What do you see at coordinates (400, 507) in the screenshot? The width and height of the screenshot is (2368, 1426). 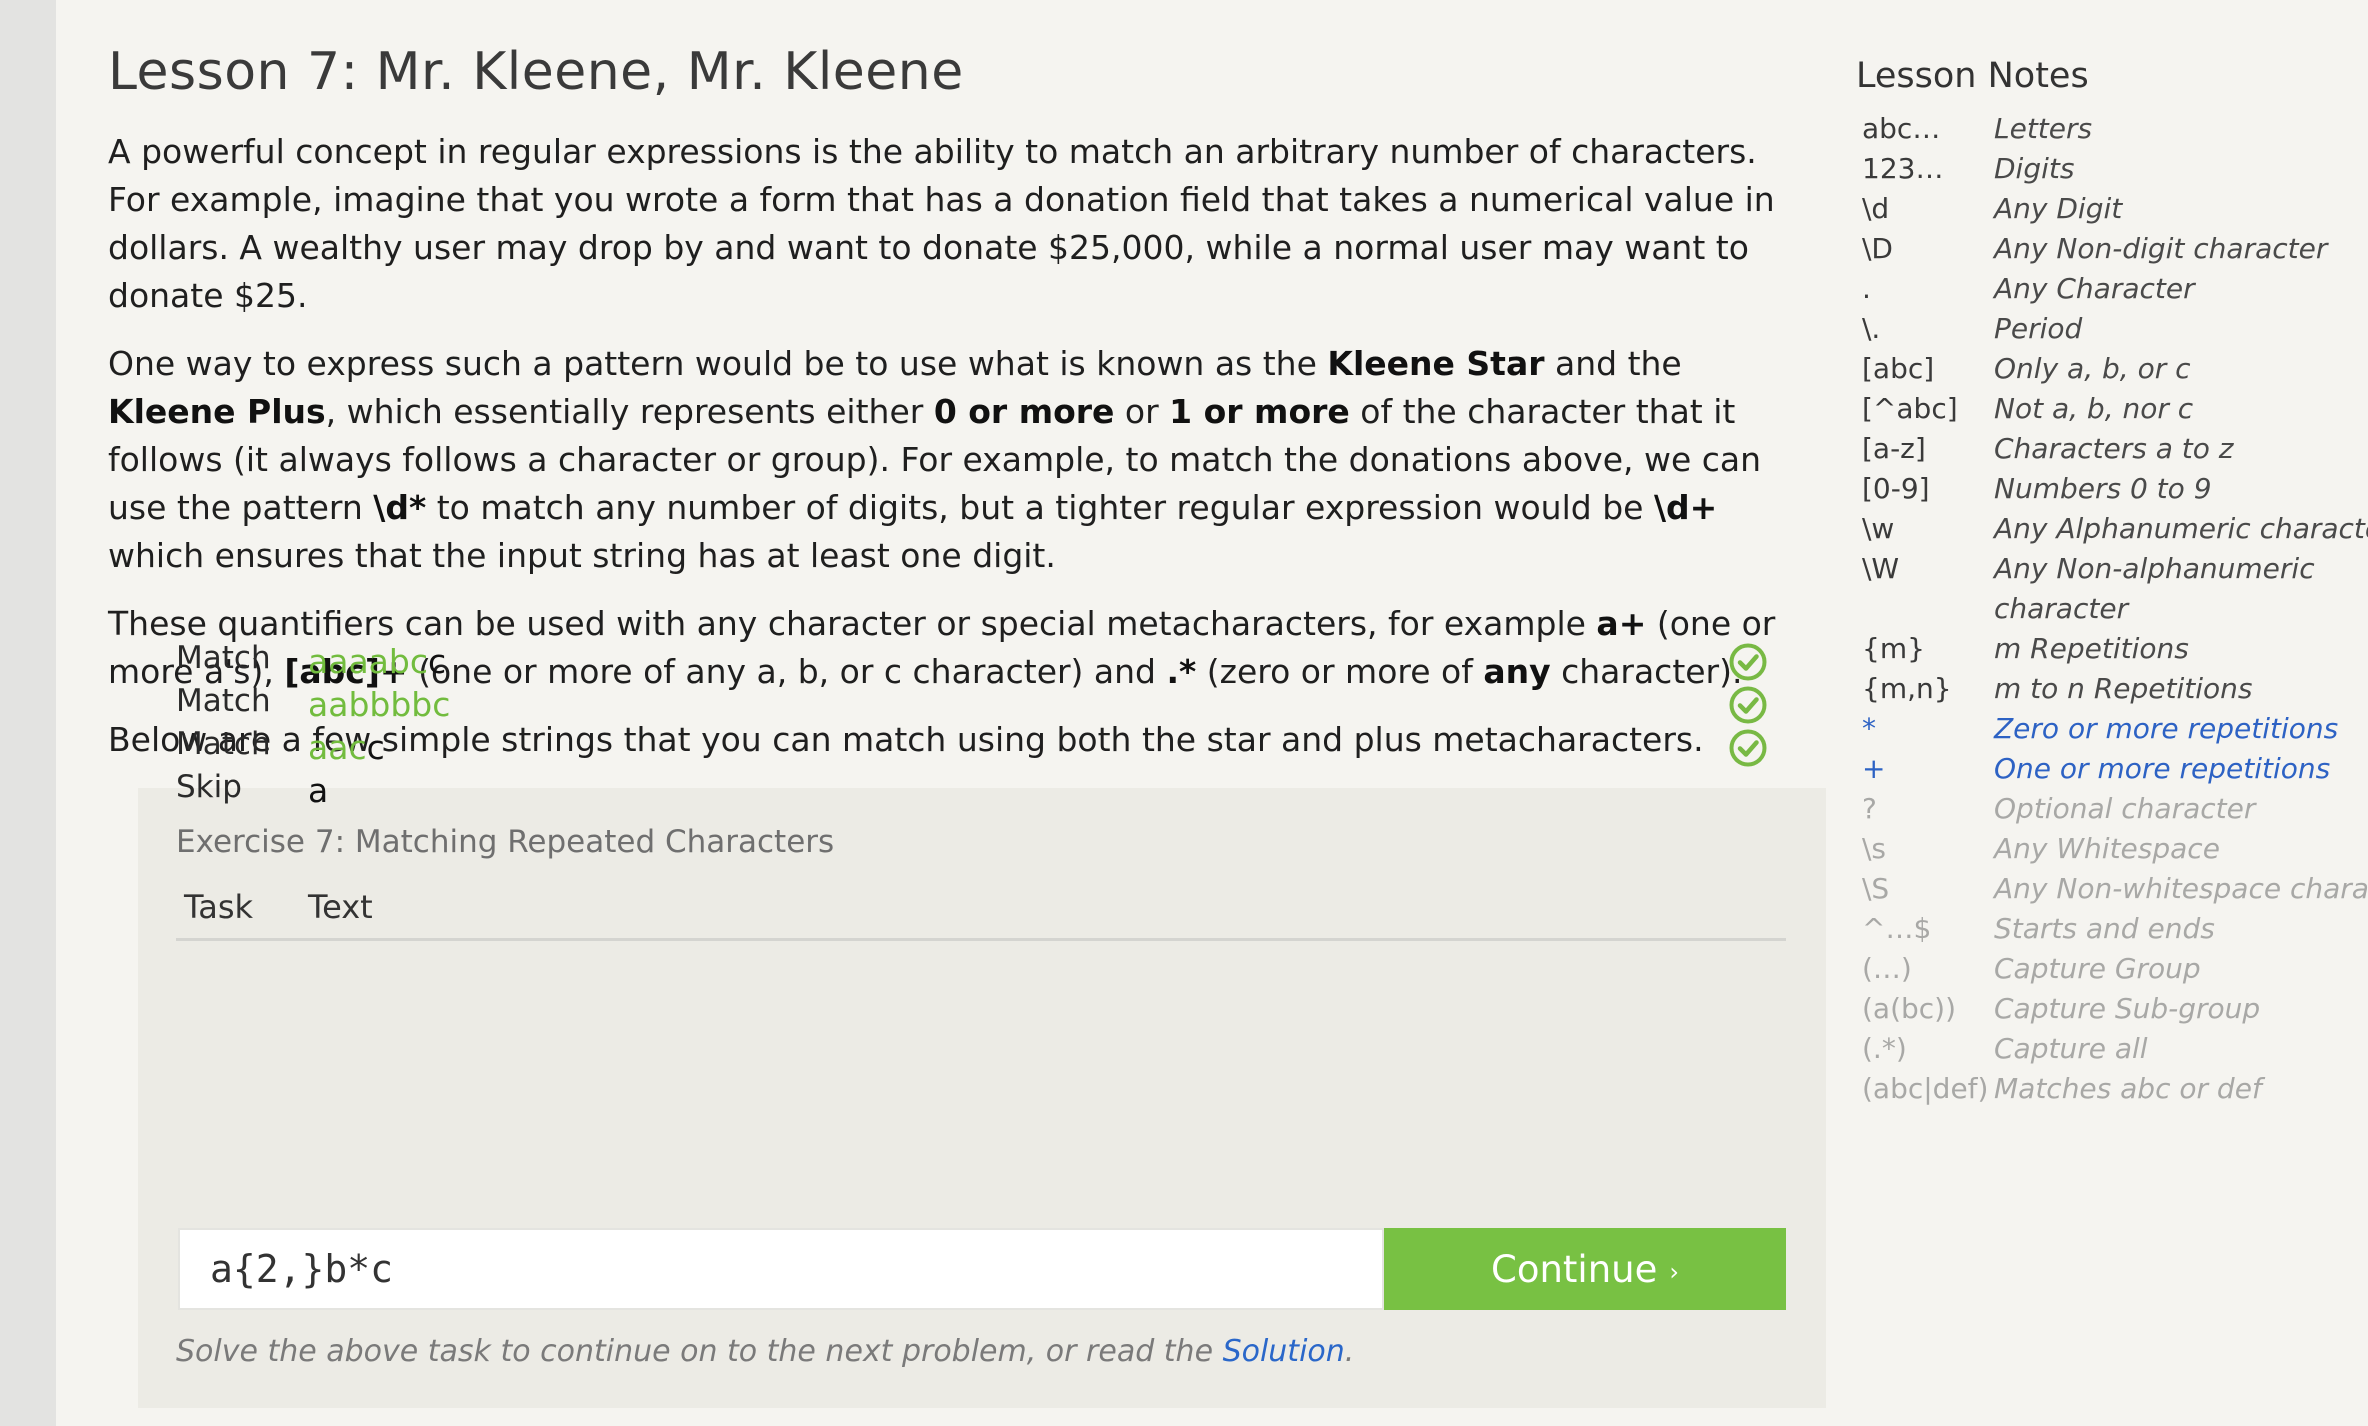 I see `bold-term: \d*` at bounding box center [400, 507].